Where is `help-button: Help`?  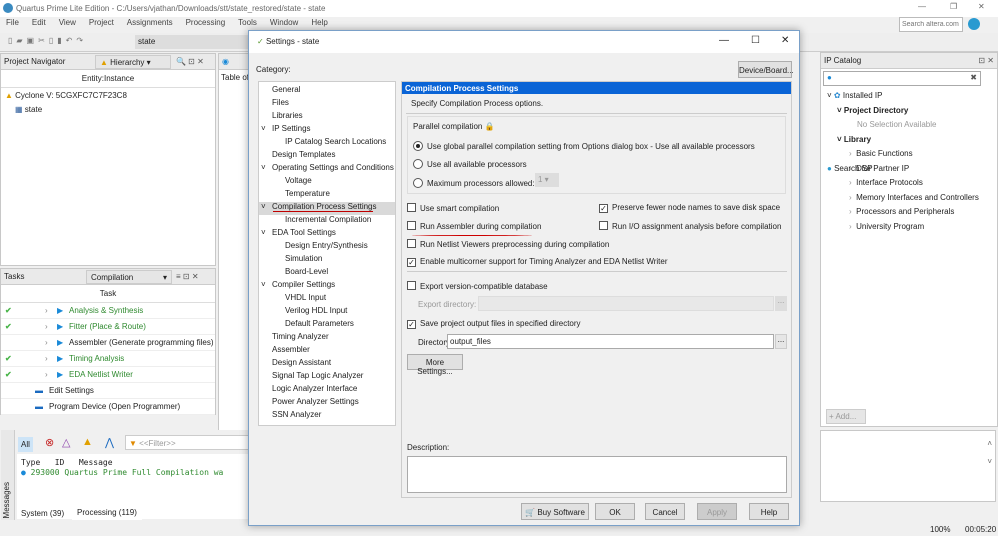 help-button: Help is located at coordinates (769, 511).